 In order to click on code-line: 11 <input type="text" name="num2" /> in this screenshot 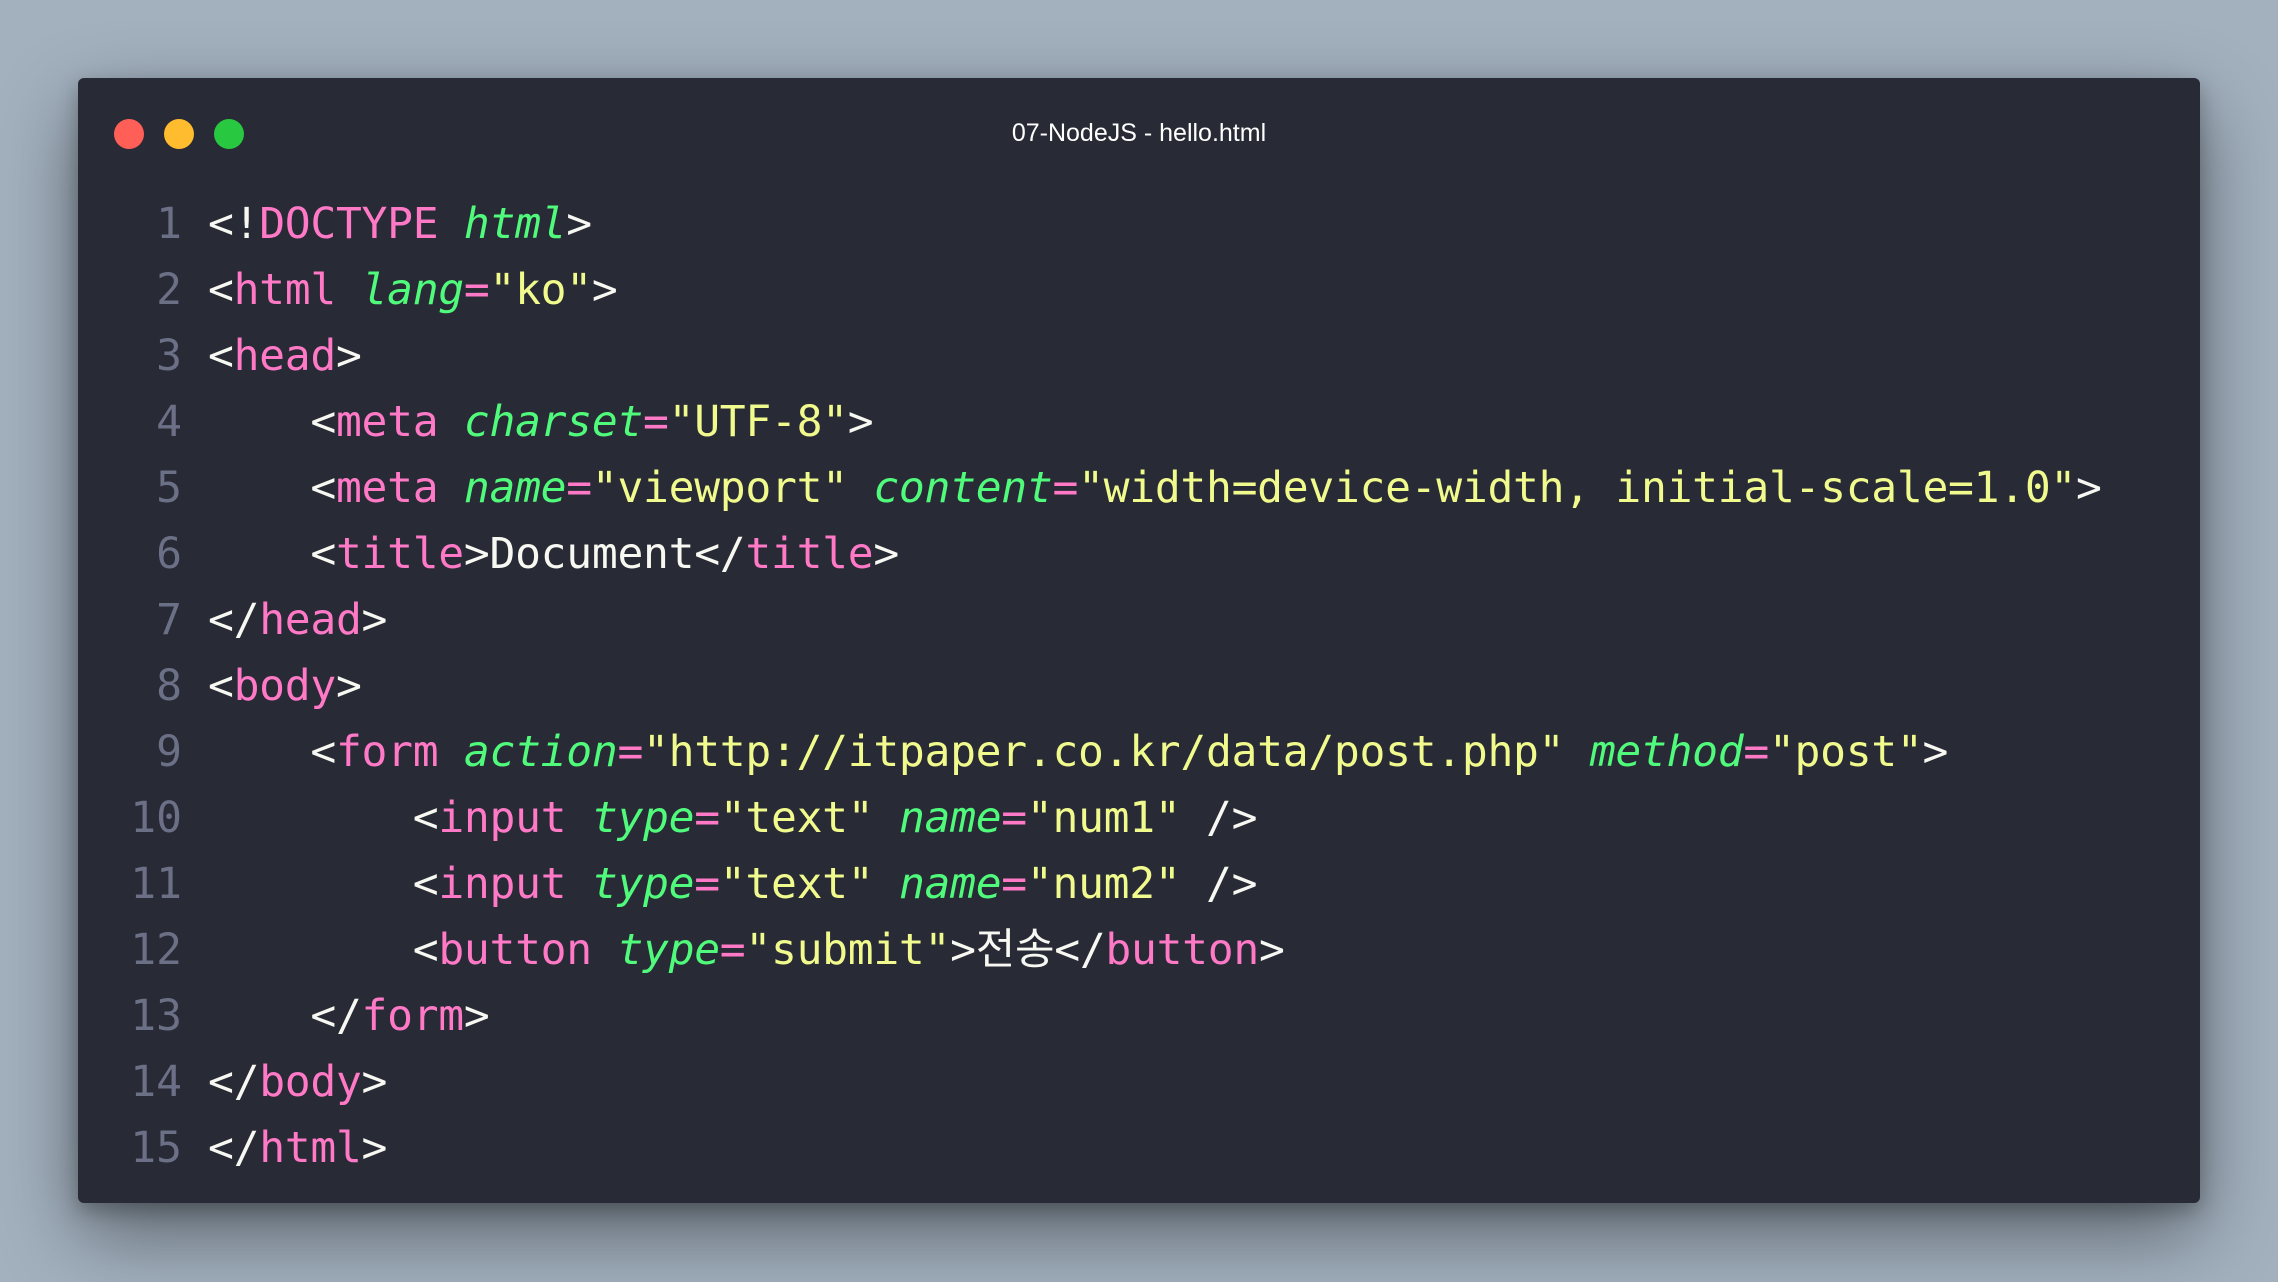, I will do `click(1139, 884)`.